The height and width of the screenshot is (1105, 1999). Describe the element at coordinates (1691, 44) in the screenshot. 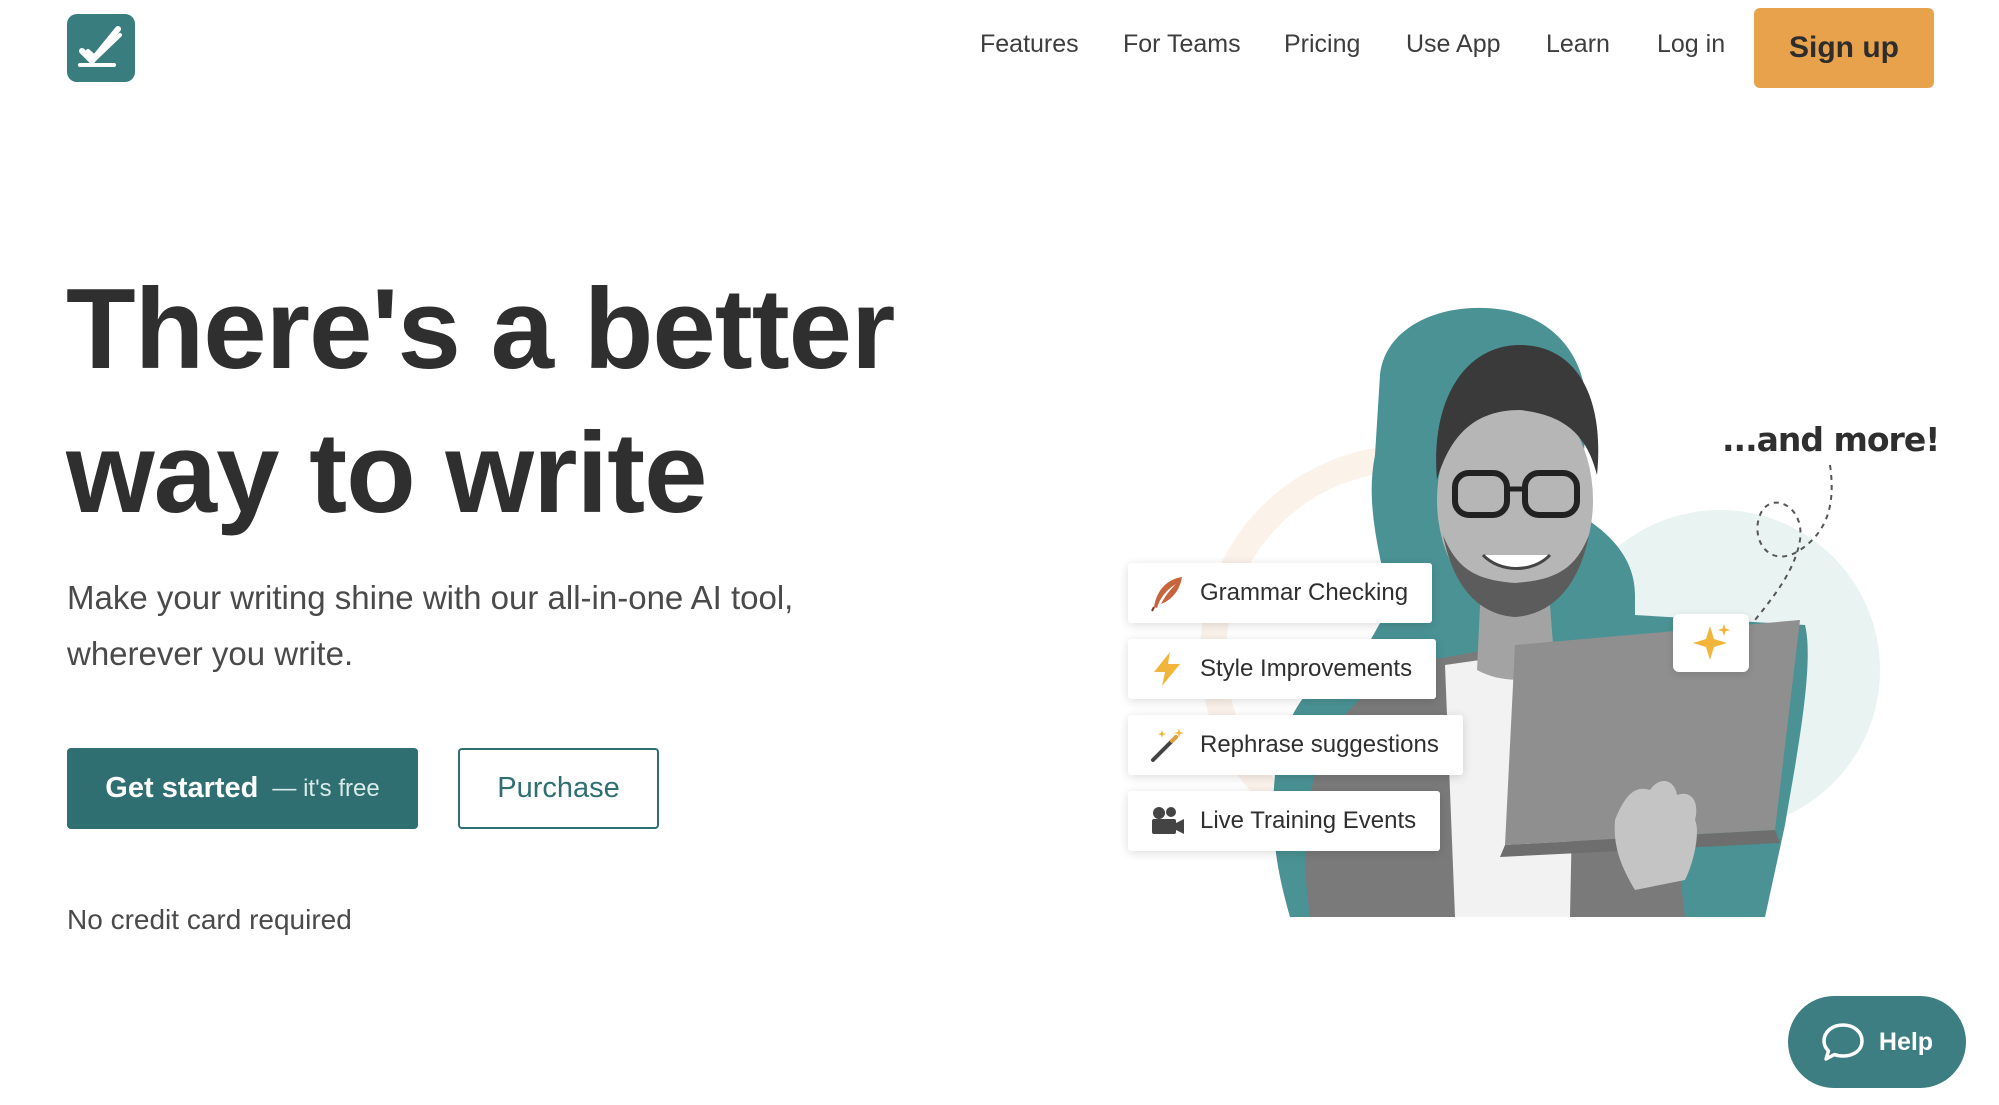

I see `nav-log-in: Log in` at that location.